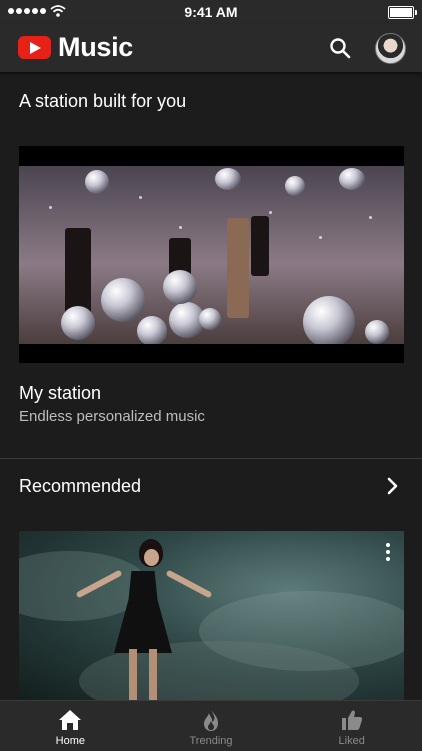  Describe the element at coordinates (211, 458) in the screenshot. I see `divider` at that location.